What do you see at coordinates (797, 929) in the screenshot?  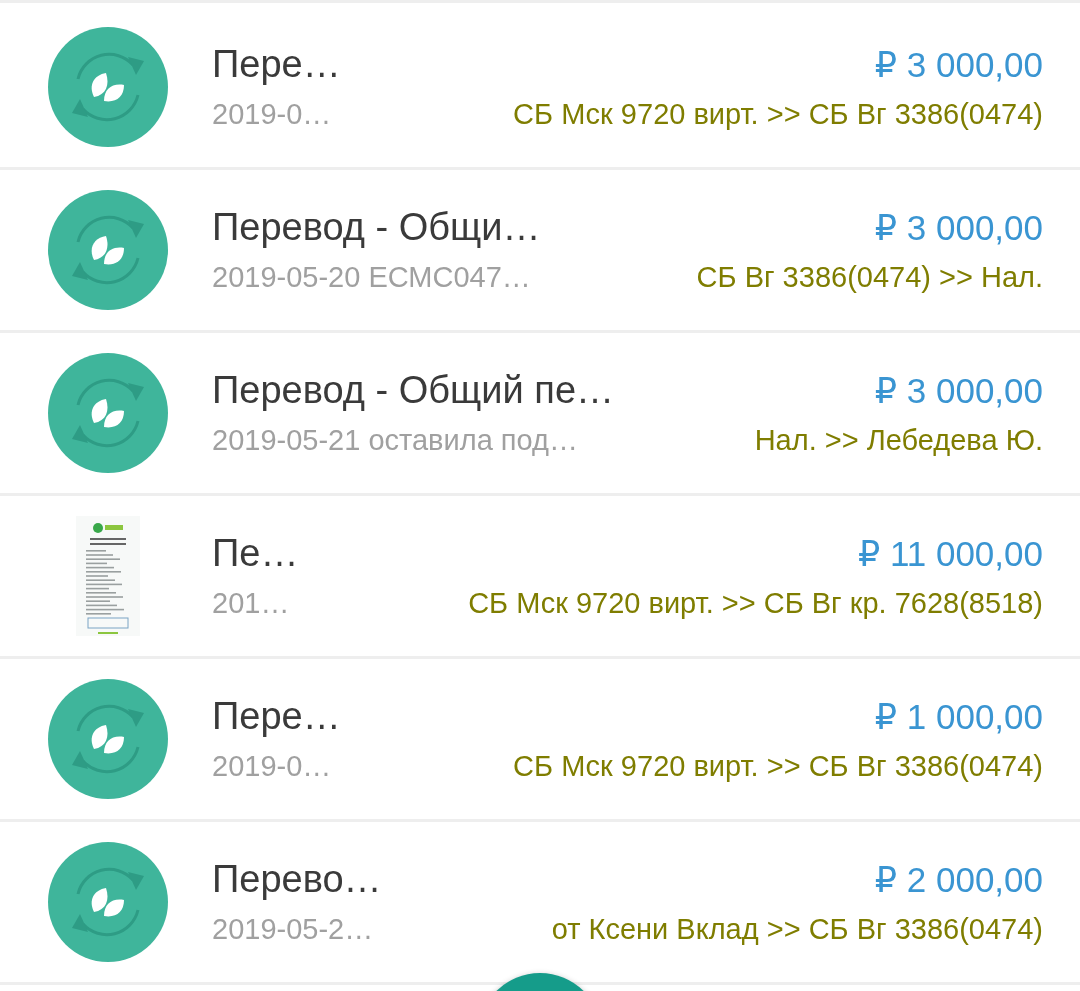 I see `transaction-accounts: от Ксени Вклад >> СБ Вг 3386(0474)` at bounding box center [797, 929].